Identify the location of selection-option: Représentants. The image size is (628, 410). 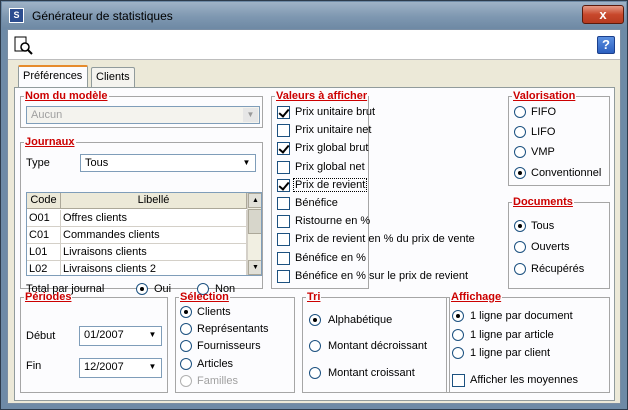
(233, 329).